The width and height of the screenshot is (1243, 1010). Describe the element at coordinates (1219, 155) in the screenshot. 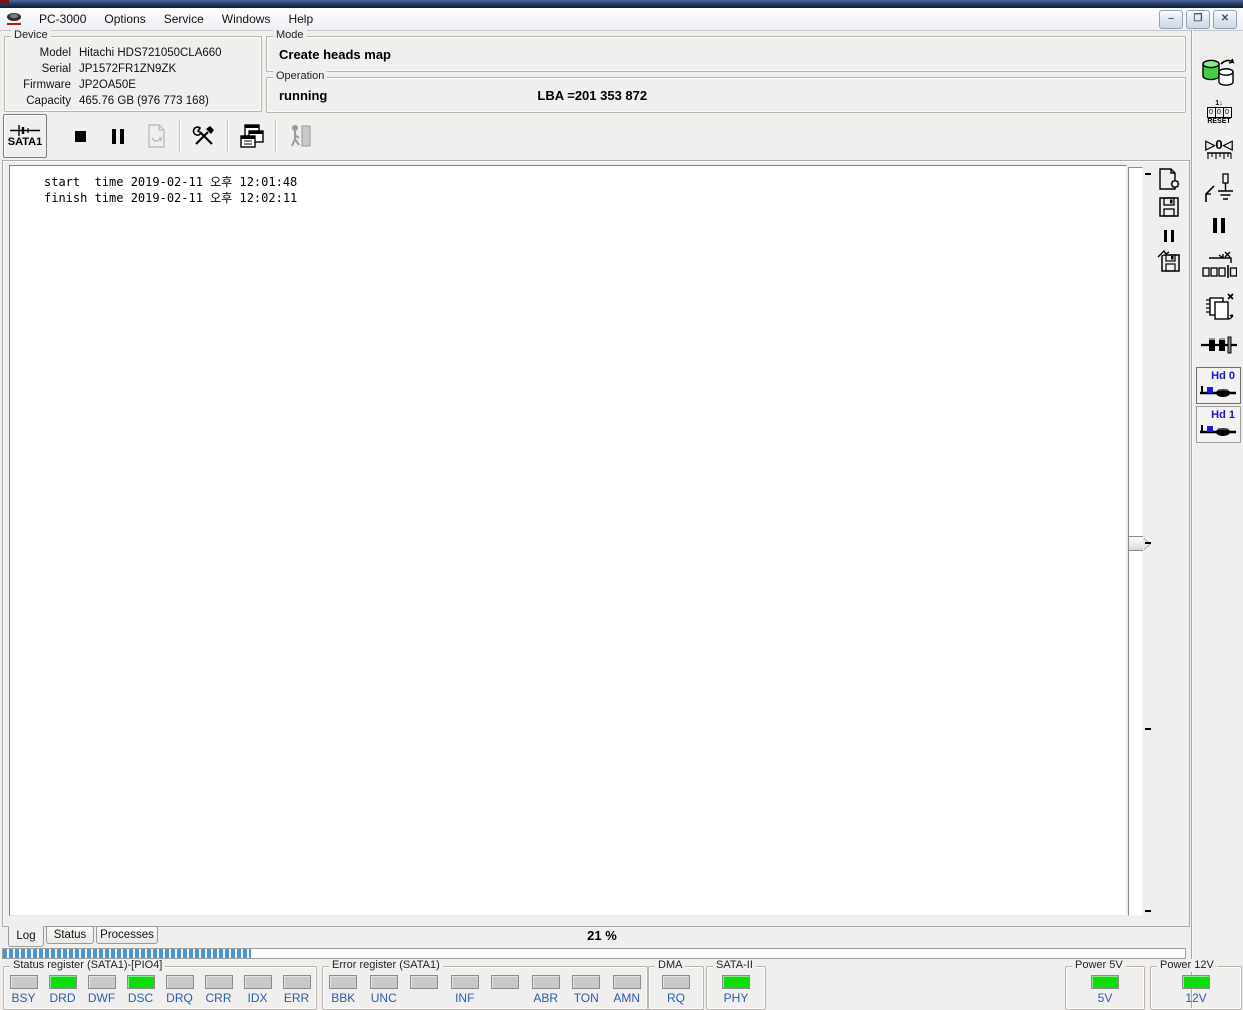

I see `ruler-icon` at that location.